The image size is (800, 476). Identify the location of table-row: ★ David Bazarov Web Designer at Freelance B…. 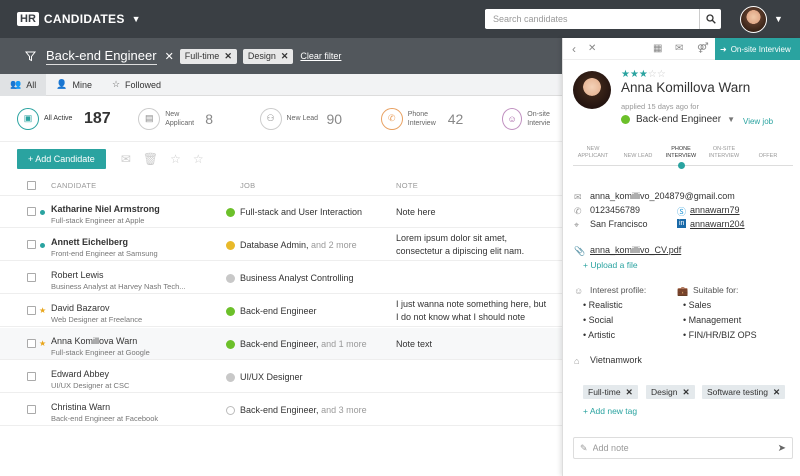
(281, 311).